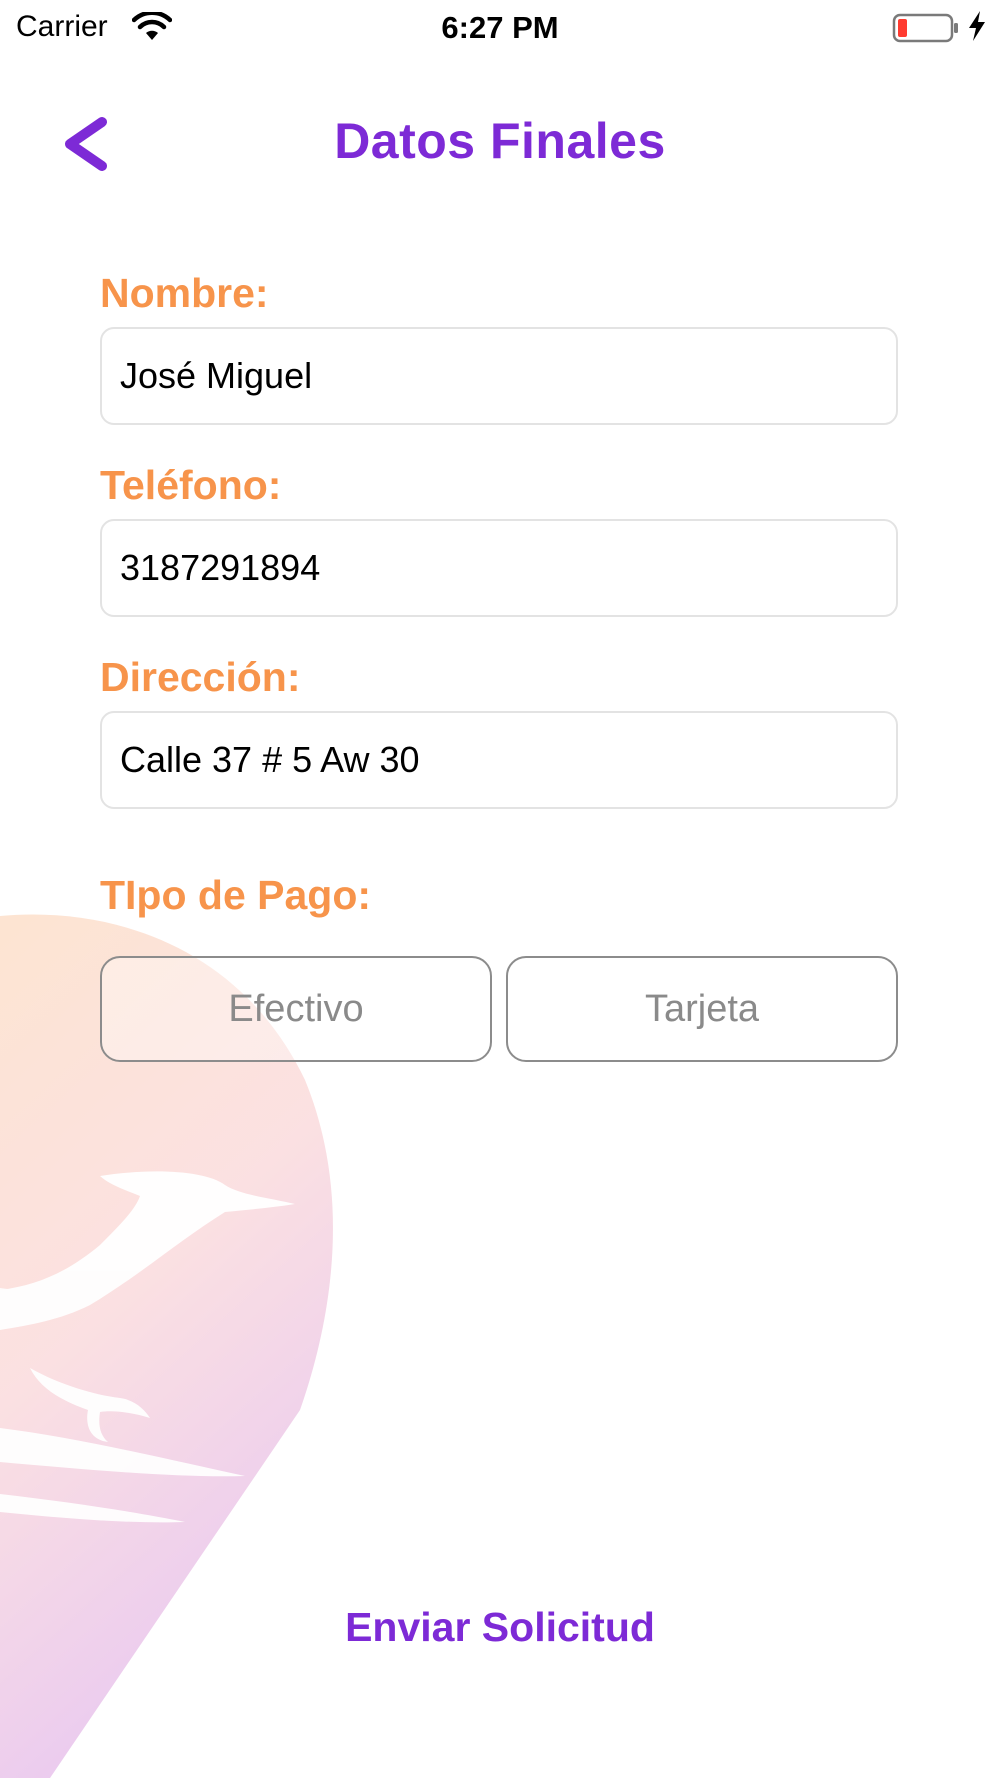 The height and width of the screenshot is (1778, 1000). I want to click on name-label: Nombre:, so click(184, 293).